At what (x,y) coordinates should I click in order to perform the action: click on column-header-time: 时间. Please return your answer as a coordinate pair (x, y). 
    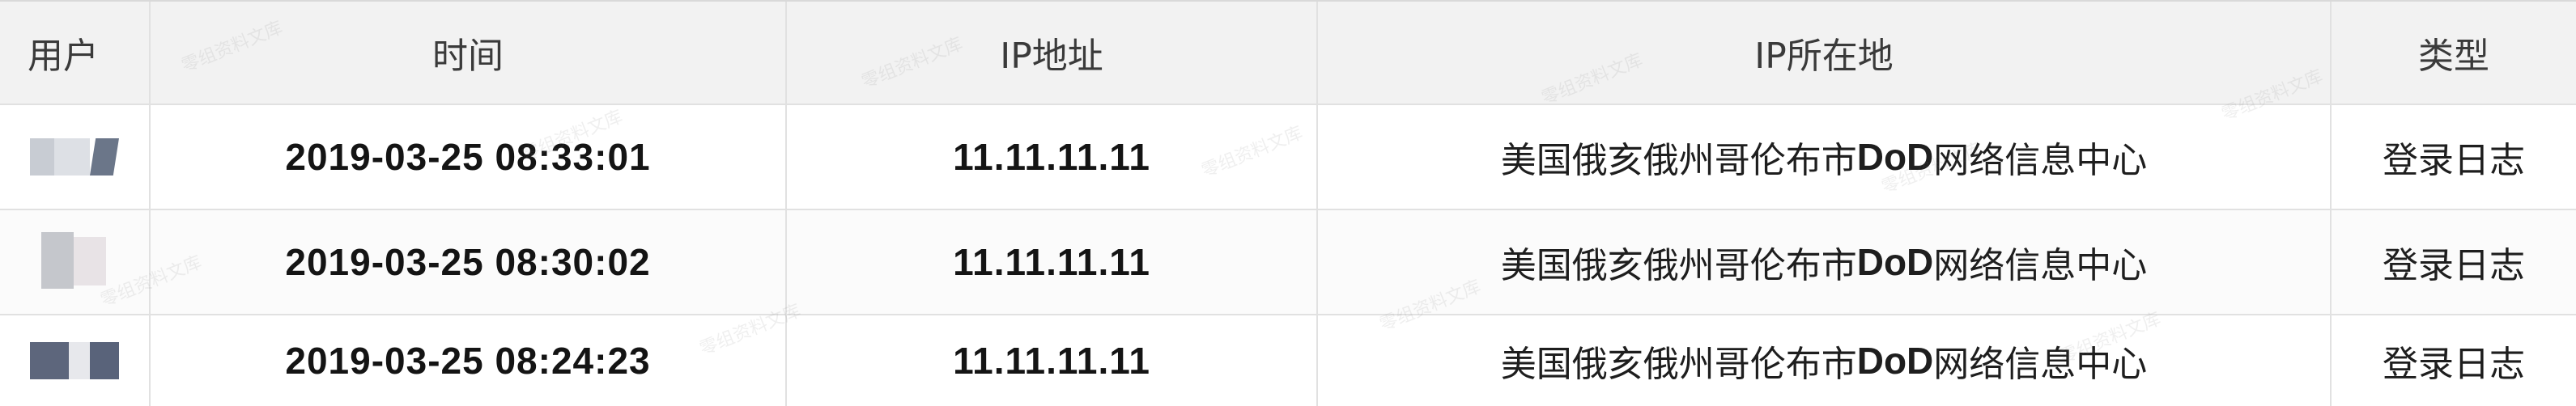
    Looking at the image, I should click on (469, 53).